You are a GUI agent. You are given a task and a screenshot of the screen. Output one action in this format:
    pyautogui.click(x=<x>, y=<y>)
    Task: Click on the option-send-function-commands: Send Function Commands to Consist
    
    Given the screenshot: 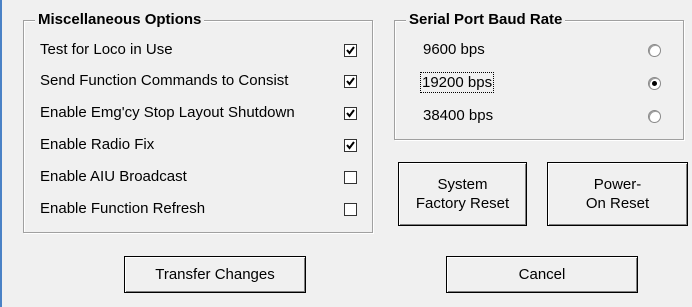 What is the action you would take?
    pyautogui.click(x=202, y=81)
    